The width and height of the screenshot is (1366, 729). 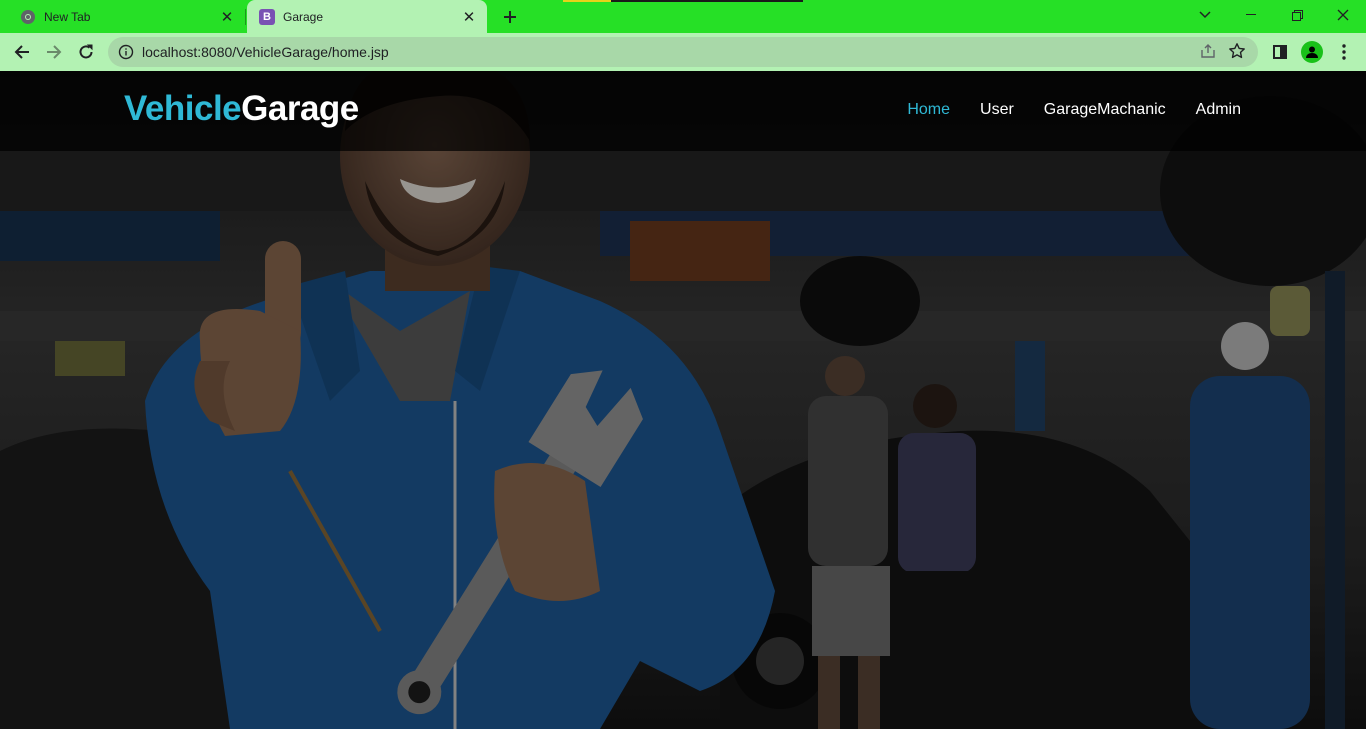 I want to click on site-logo: VehicleGarage, so click(x=241, y=109).